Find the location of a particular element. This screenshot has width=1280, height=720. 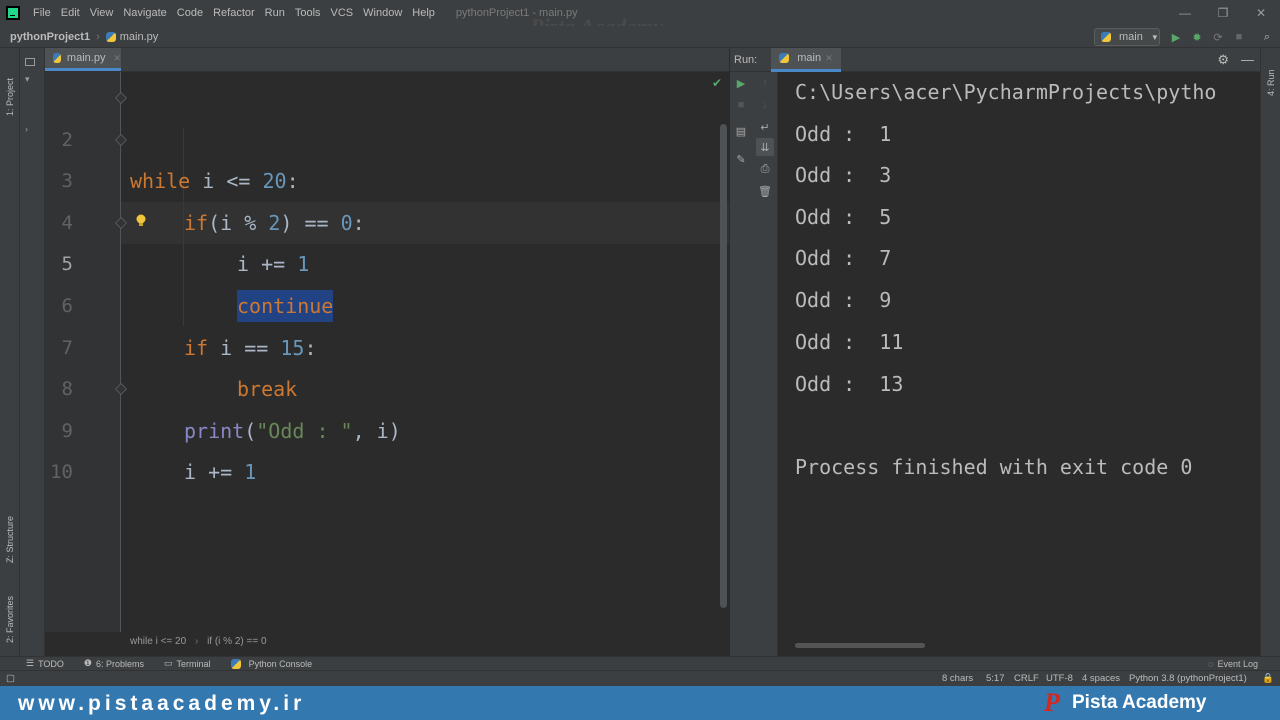

menu-tools: Tools is located at coordinates (308, 13).